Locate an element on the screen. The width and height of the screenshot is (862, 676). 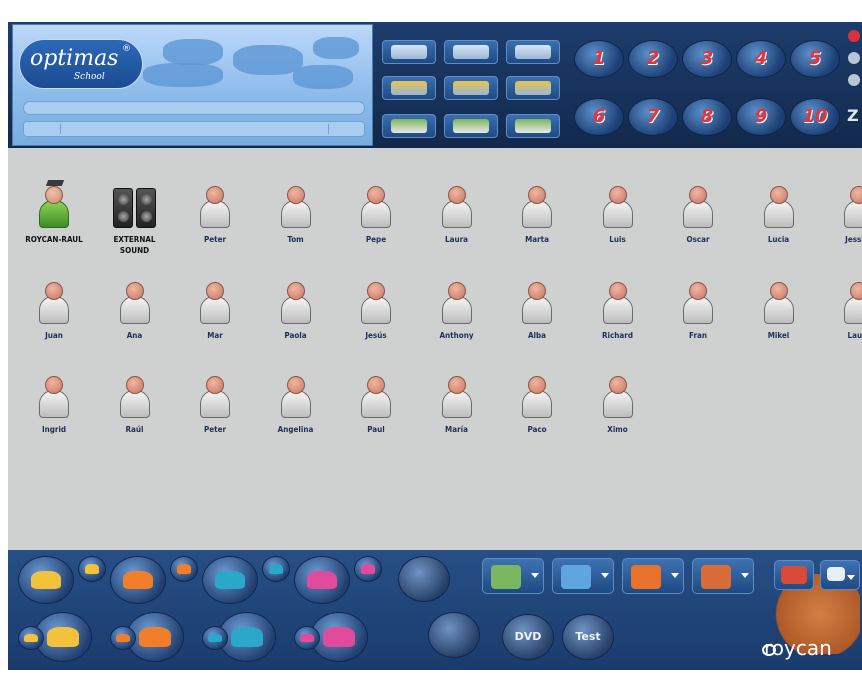
video-group-button is located at coordinates (471, 52).